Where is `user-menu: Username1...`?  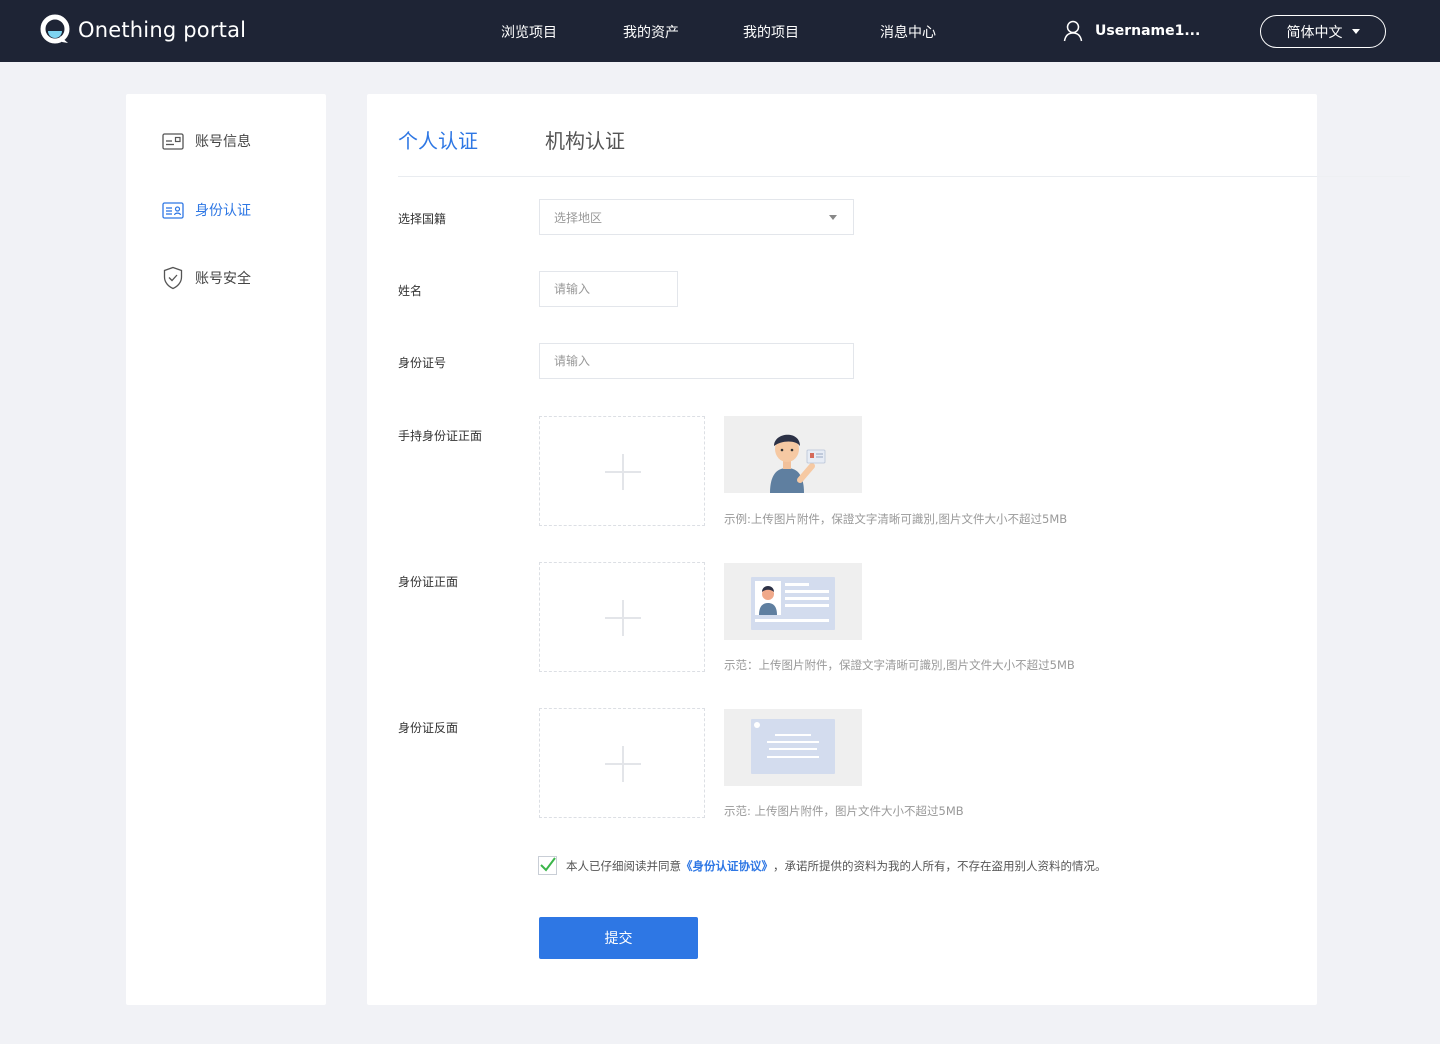
user-menu: Username1... is located at coordinates (1131, 31).